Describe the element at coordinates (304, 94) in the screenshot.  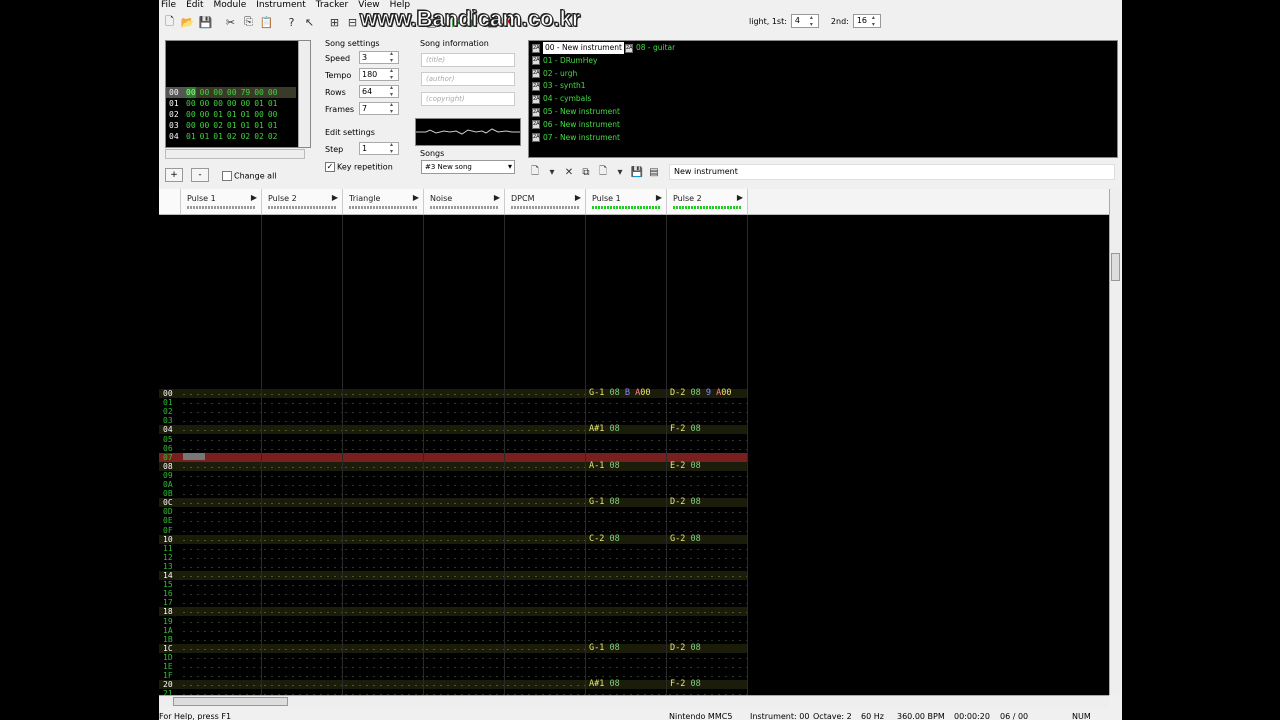
I see `frame-editor-scrollbar` at that location.